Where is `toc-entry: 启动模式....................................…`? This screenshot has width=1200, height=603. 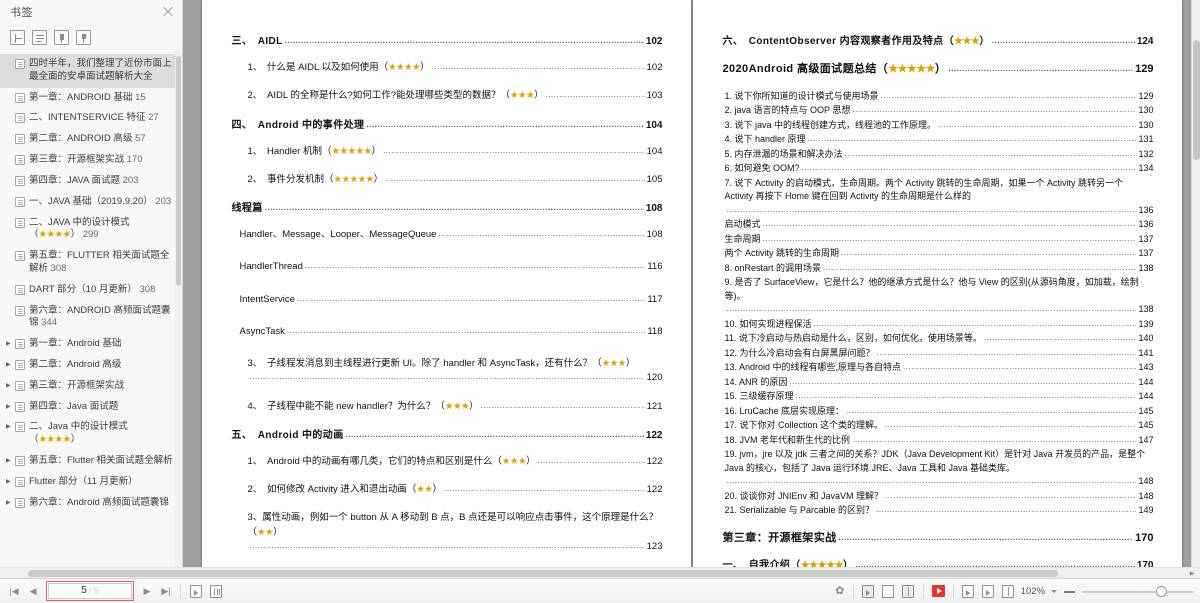
toc-entry: 启动模式....................................… is located at coordinates (939, 225).